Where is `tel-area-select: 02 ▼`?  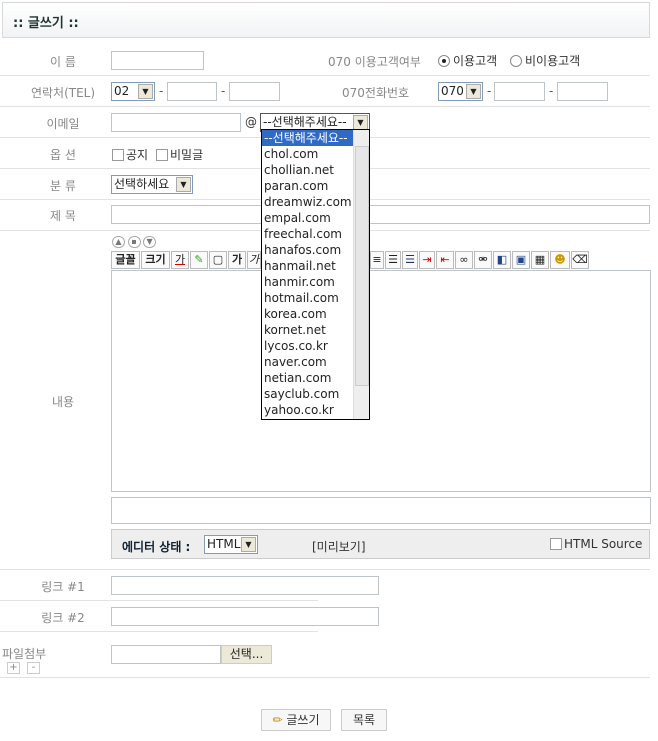 tel-area-select: 02 ▼ is located at coordinates (133, 91).